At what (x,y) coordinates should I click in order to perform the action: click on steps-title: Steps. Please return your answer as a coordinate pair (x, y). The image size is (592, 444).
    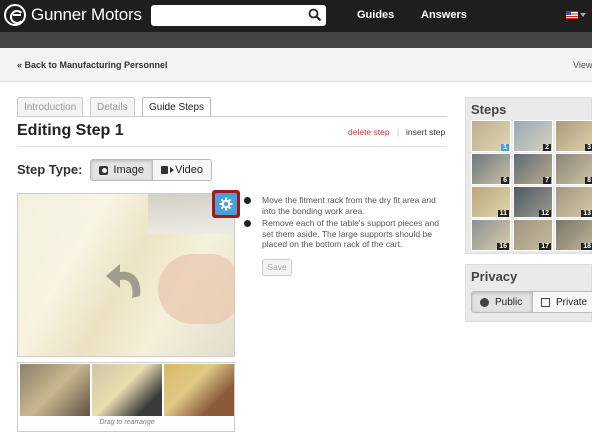
    Looking at the image, I should click on (489, 109).